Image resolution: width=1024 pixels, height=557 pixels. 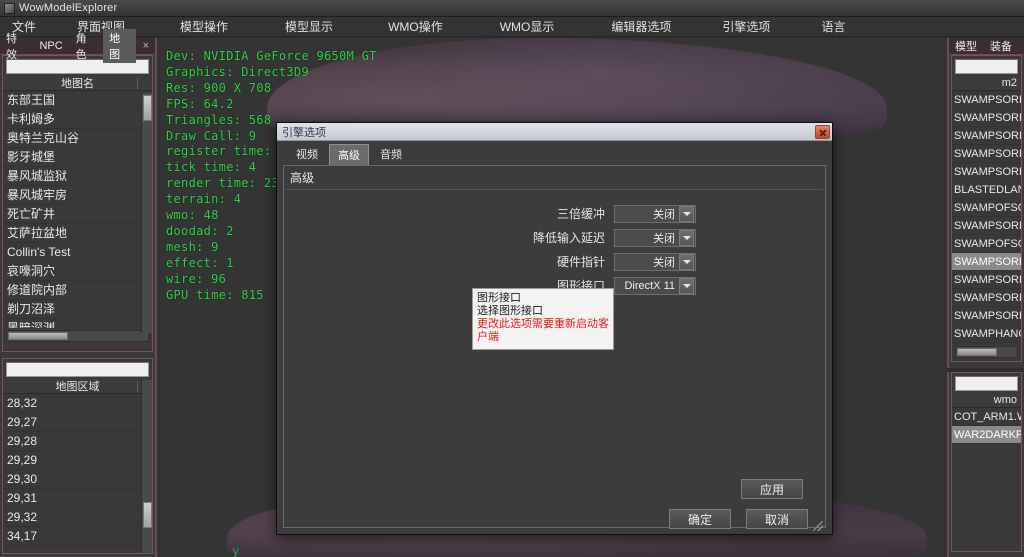 I want to click on tab-advanced: 高级, so click(x=349, y=154).